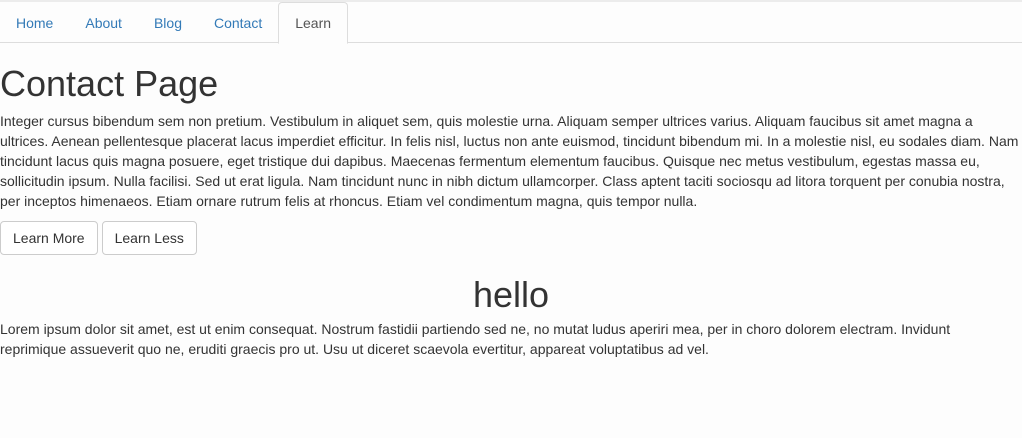  What do you see at coordinates (34, 22) in the screenshot?
I see `tab-home: Home` at bounding box center [34, 22].